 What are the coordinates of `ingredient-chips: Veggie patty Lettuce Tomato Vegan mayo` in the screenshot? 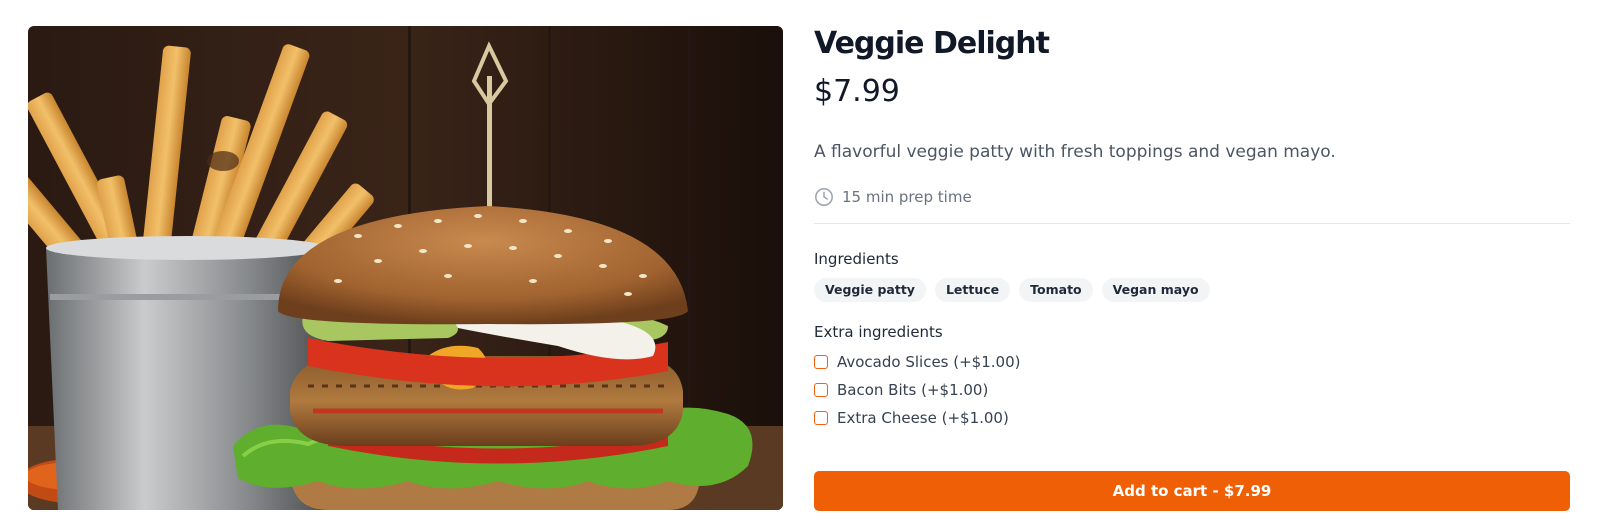 It's located at (1192, 290).